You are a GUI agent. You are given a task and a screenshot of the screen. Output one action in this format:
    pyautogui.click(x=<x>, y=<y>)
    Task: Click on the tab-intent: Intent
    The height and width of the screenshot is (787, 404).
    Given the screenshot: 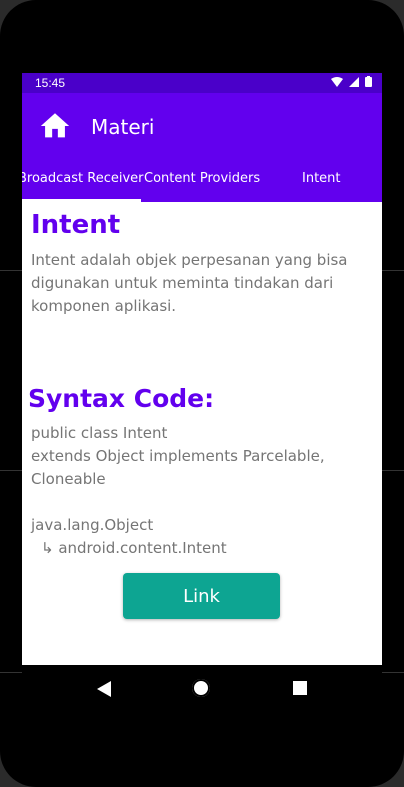 What is the action you would take?
    pyautogui.click(x=321, y=184)
    